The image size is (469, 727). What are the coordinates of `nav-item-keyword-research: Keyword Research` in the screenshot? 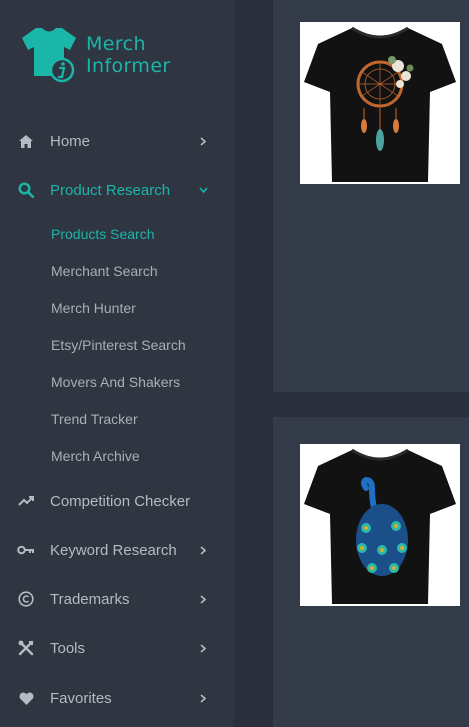 It's located at (117, 550).